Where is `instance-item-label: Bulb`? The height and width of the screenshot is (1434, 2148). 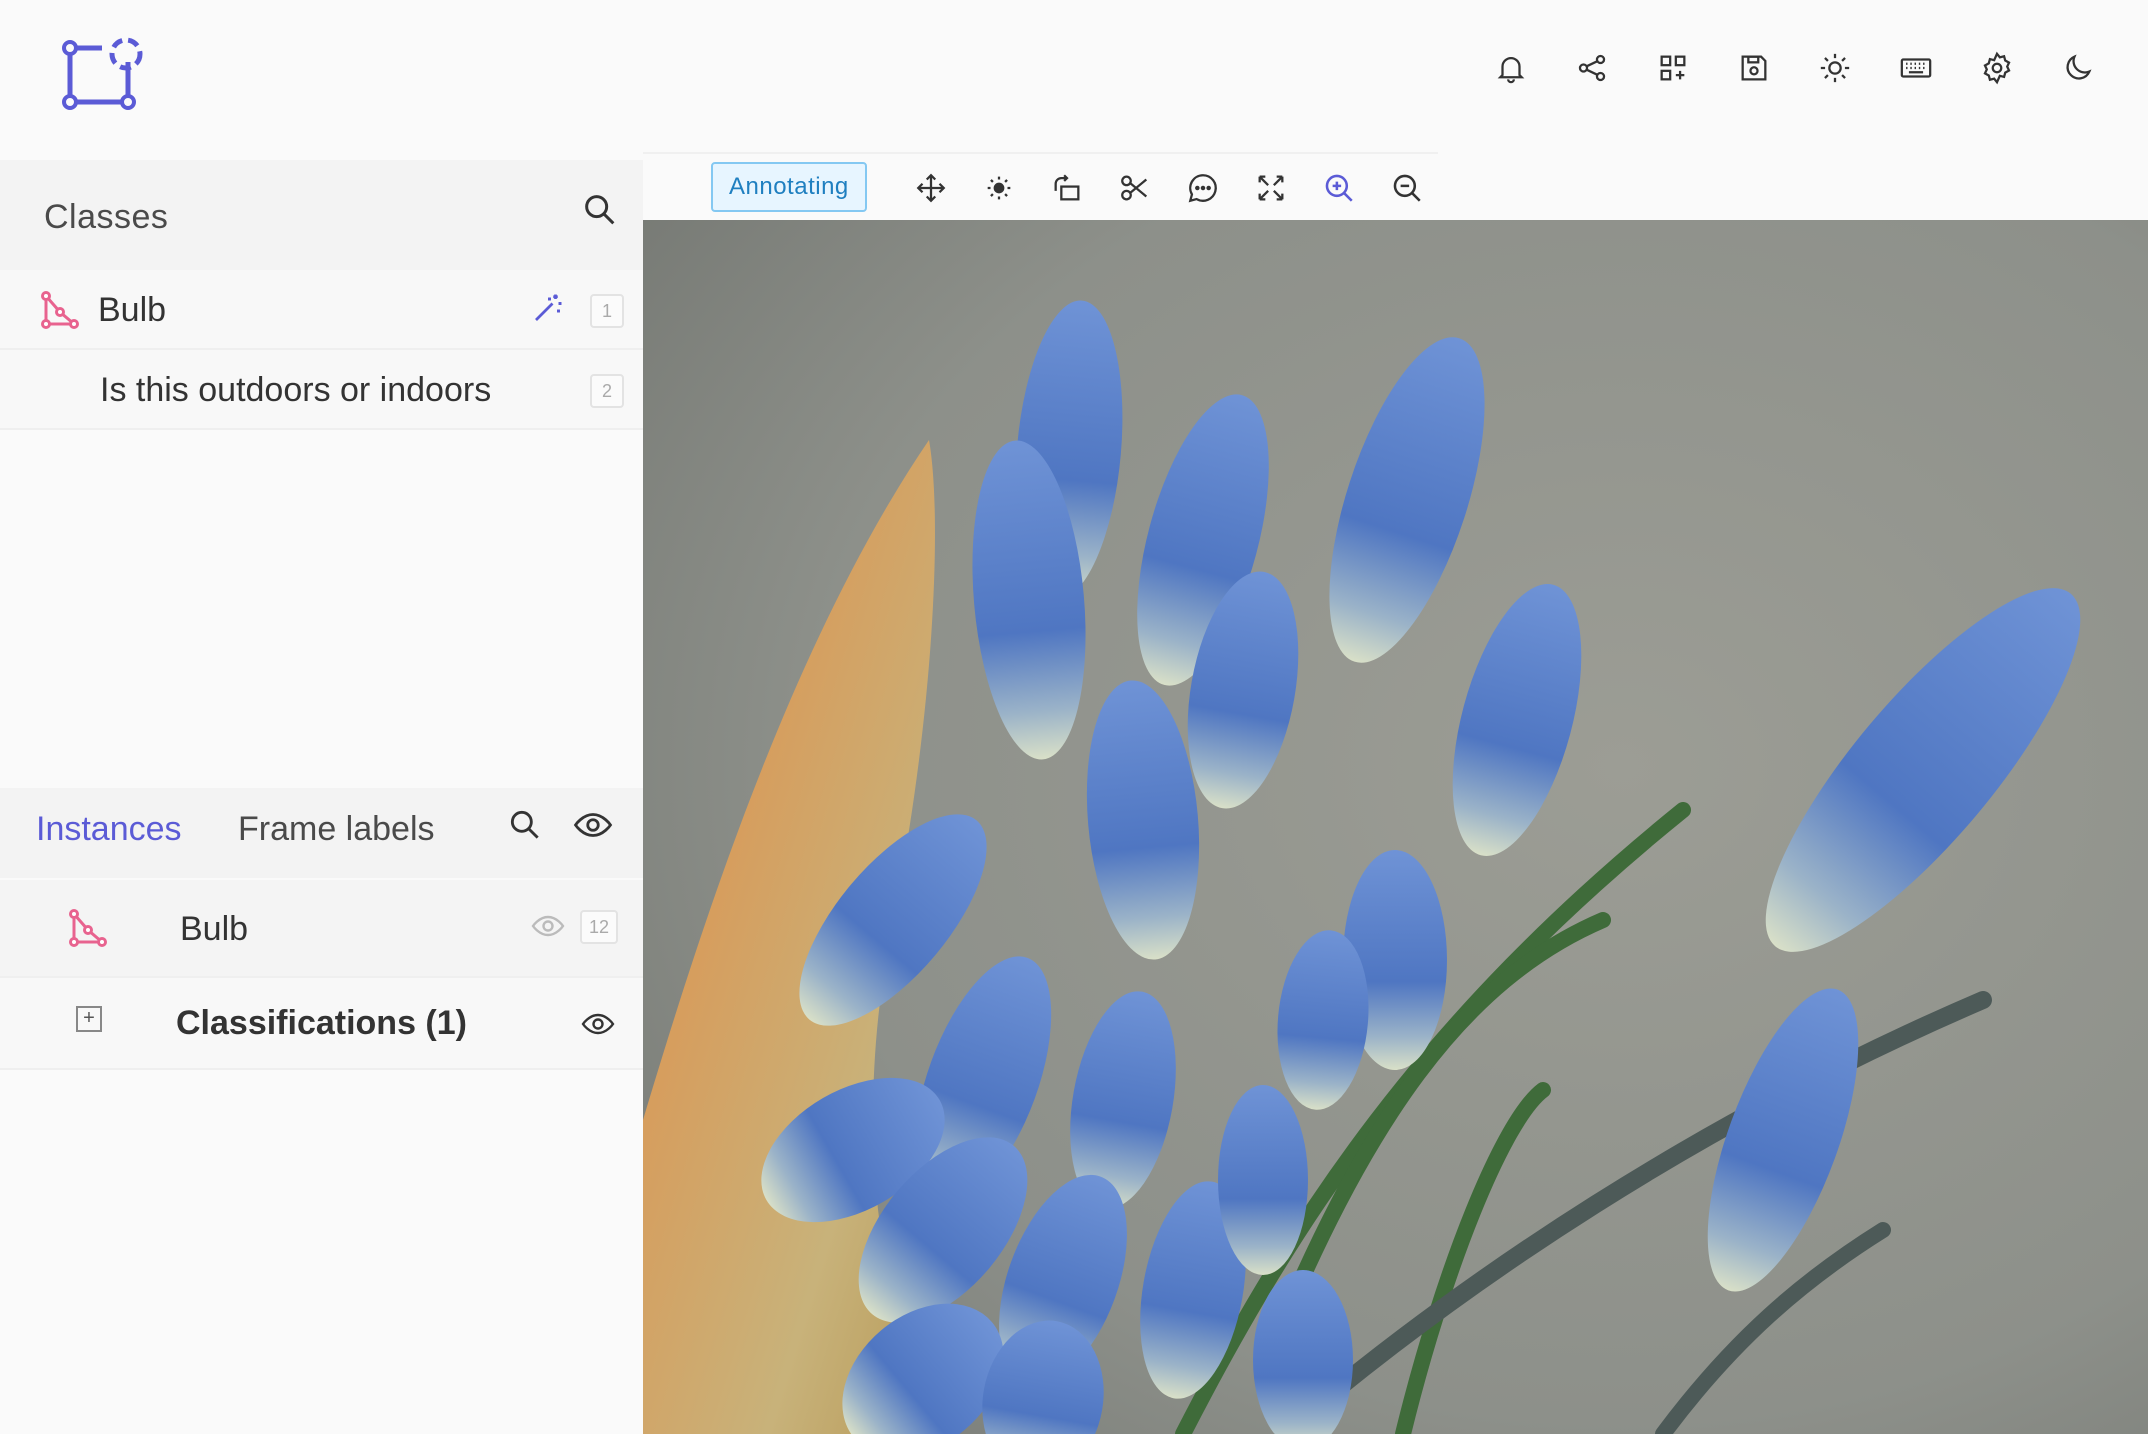
instance-item-label: Bulb is located at coordinates (214, 929).